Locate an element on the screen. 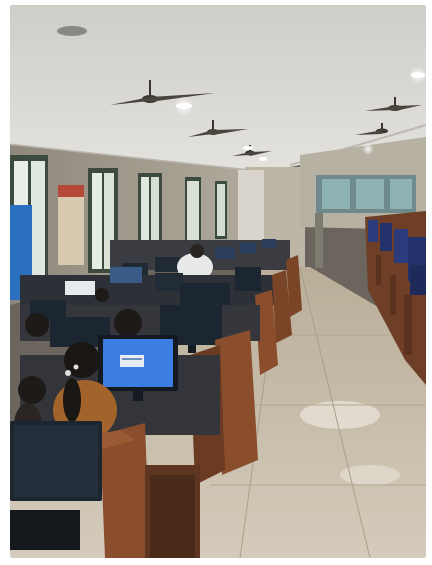 The image size is (432, 565). person-standing is located at coordinates (319, 240).